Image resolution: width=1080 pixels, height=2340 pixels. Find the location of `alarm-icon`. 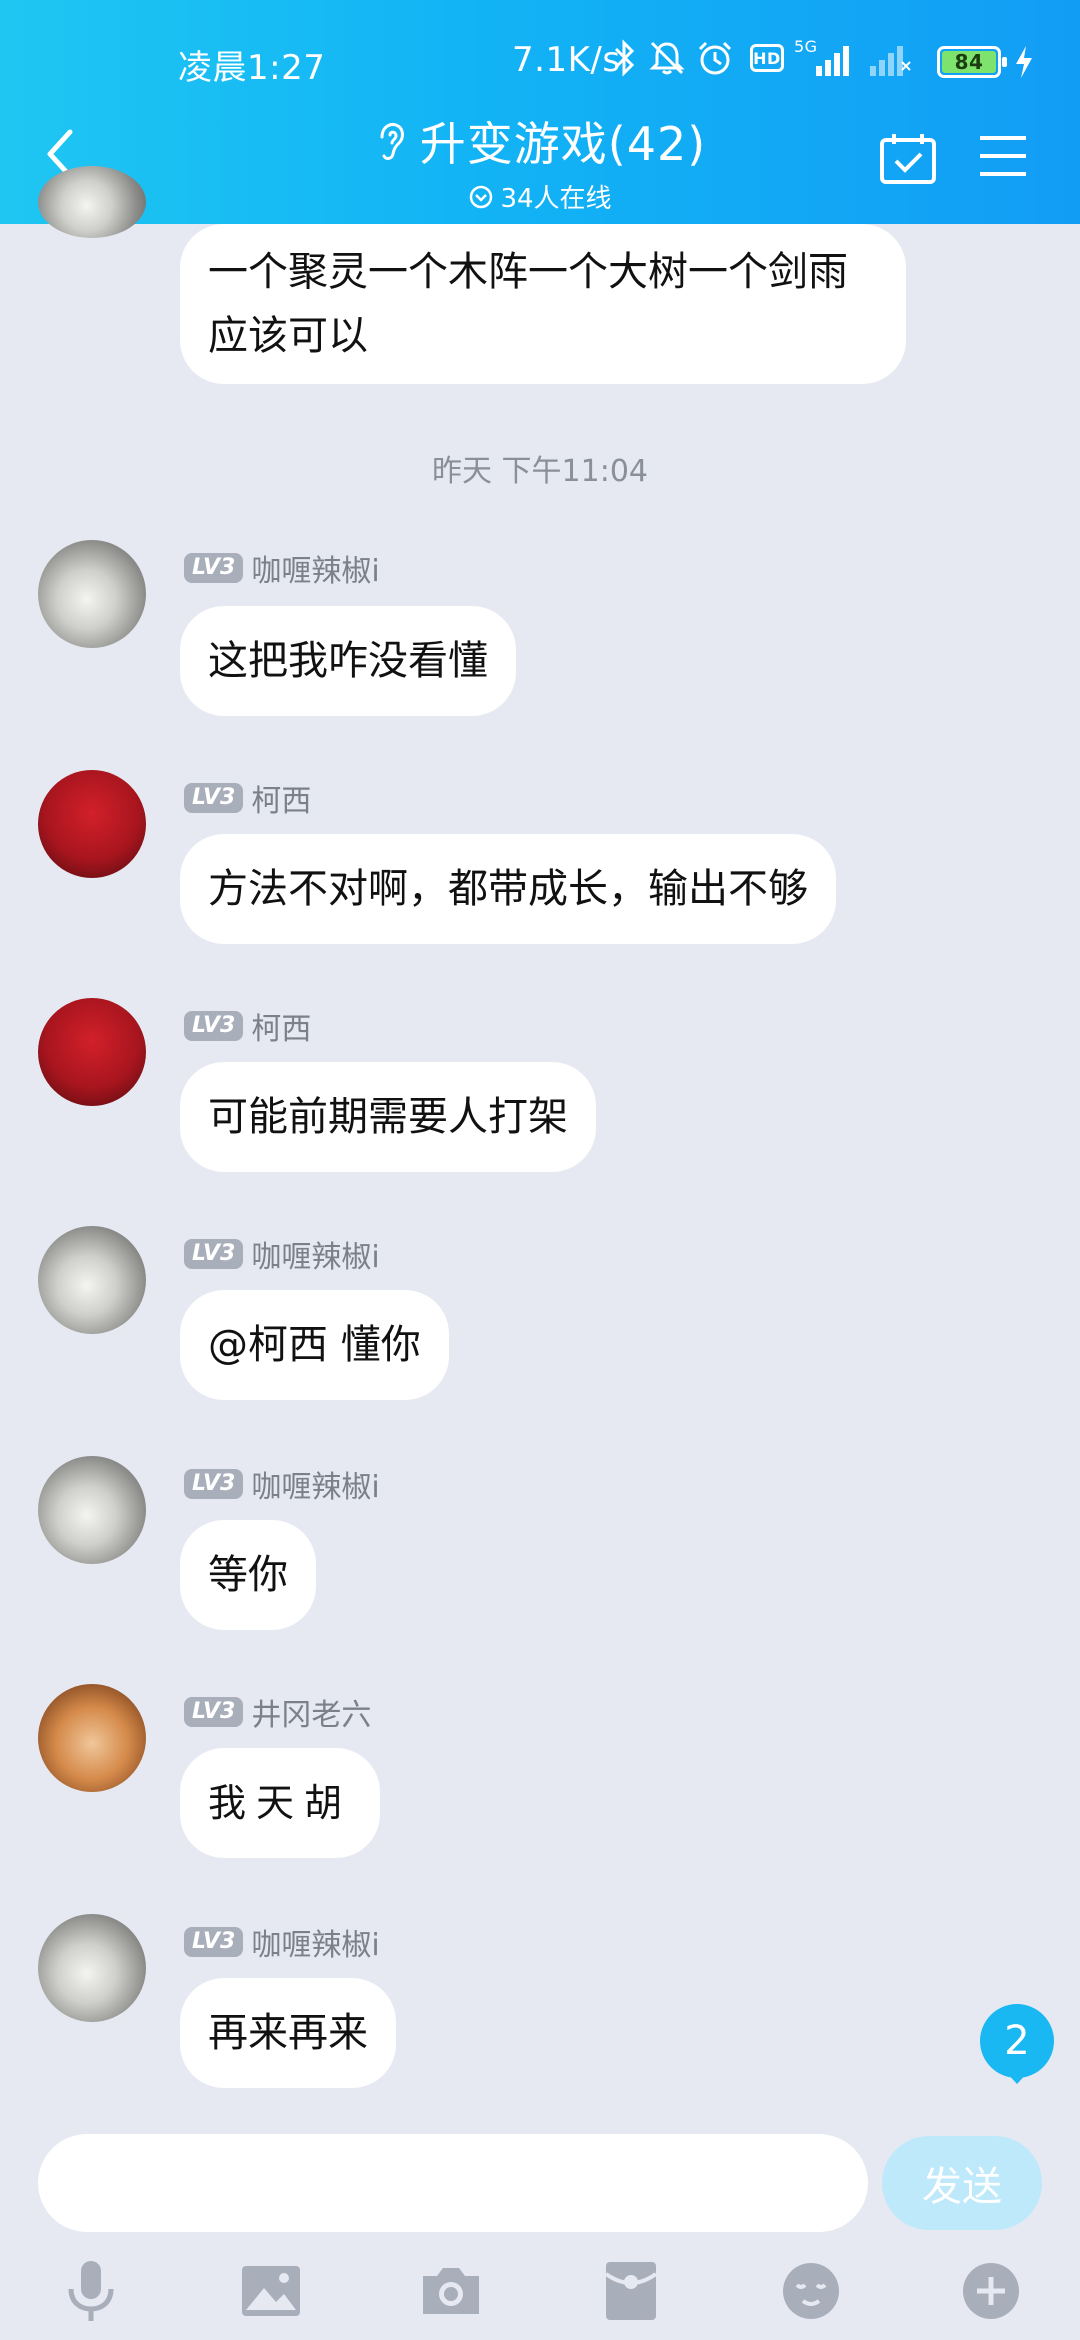

alarm-icon is located at coordinates (715, 58).